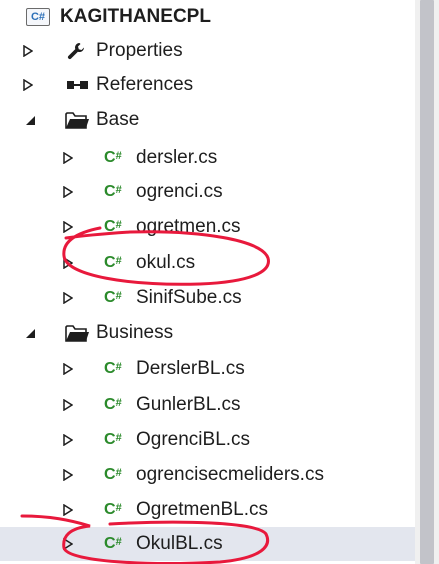  What do you see at coordinates (179, 191) in the screenshot?
I see `tree-item-label: ogrenci.cs` at bounding box center [179, 191].